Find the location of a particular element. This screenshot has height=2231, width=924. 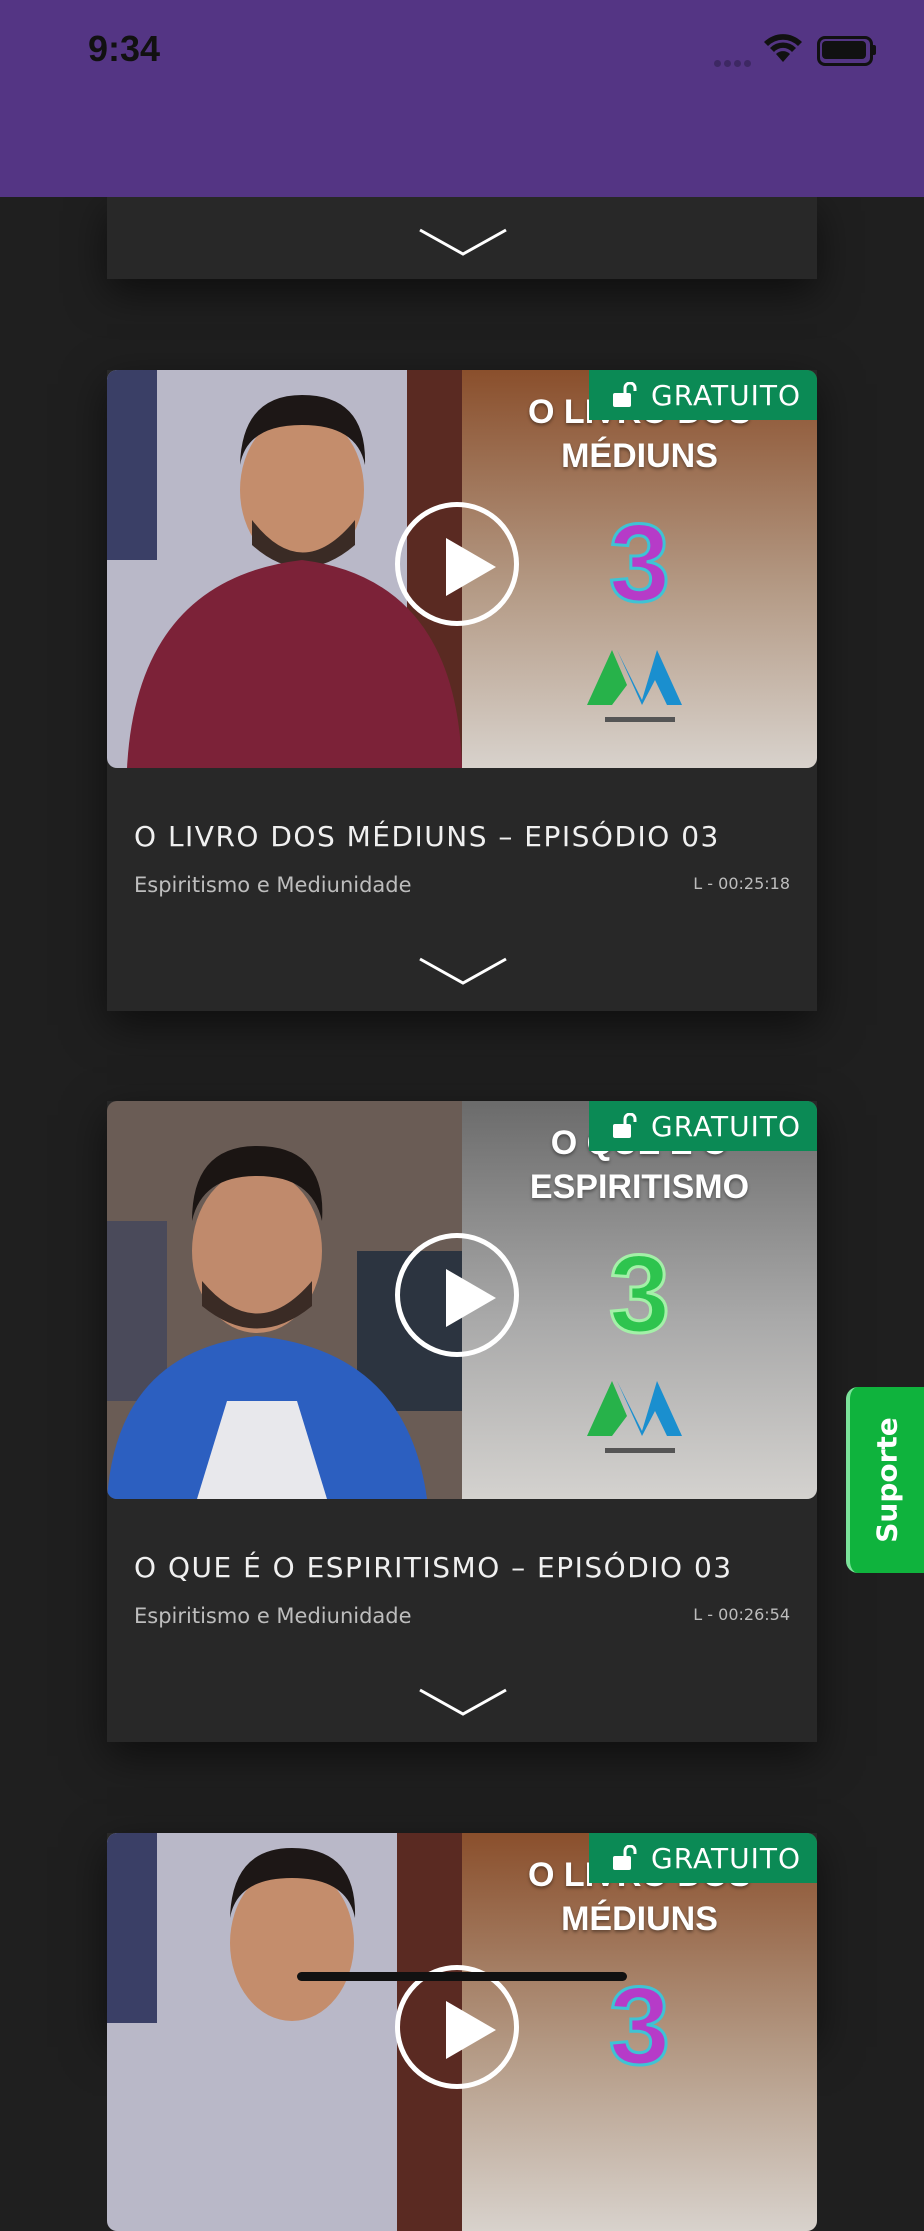

video-duration: L - 00:25:18 is located at coordinates (741, 883).